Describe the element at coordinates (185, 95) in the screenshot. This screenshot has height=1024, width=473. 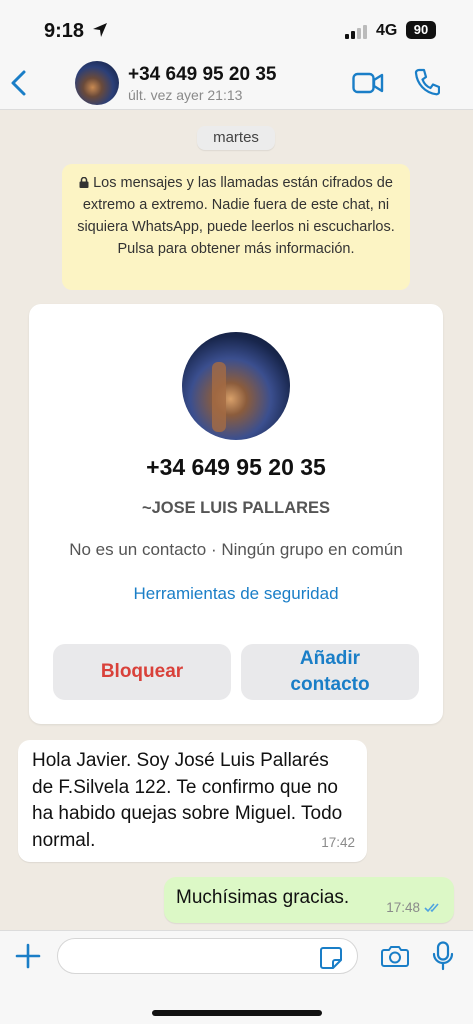
I see `last-seen: últ. vez ayer 21:13` at that location.